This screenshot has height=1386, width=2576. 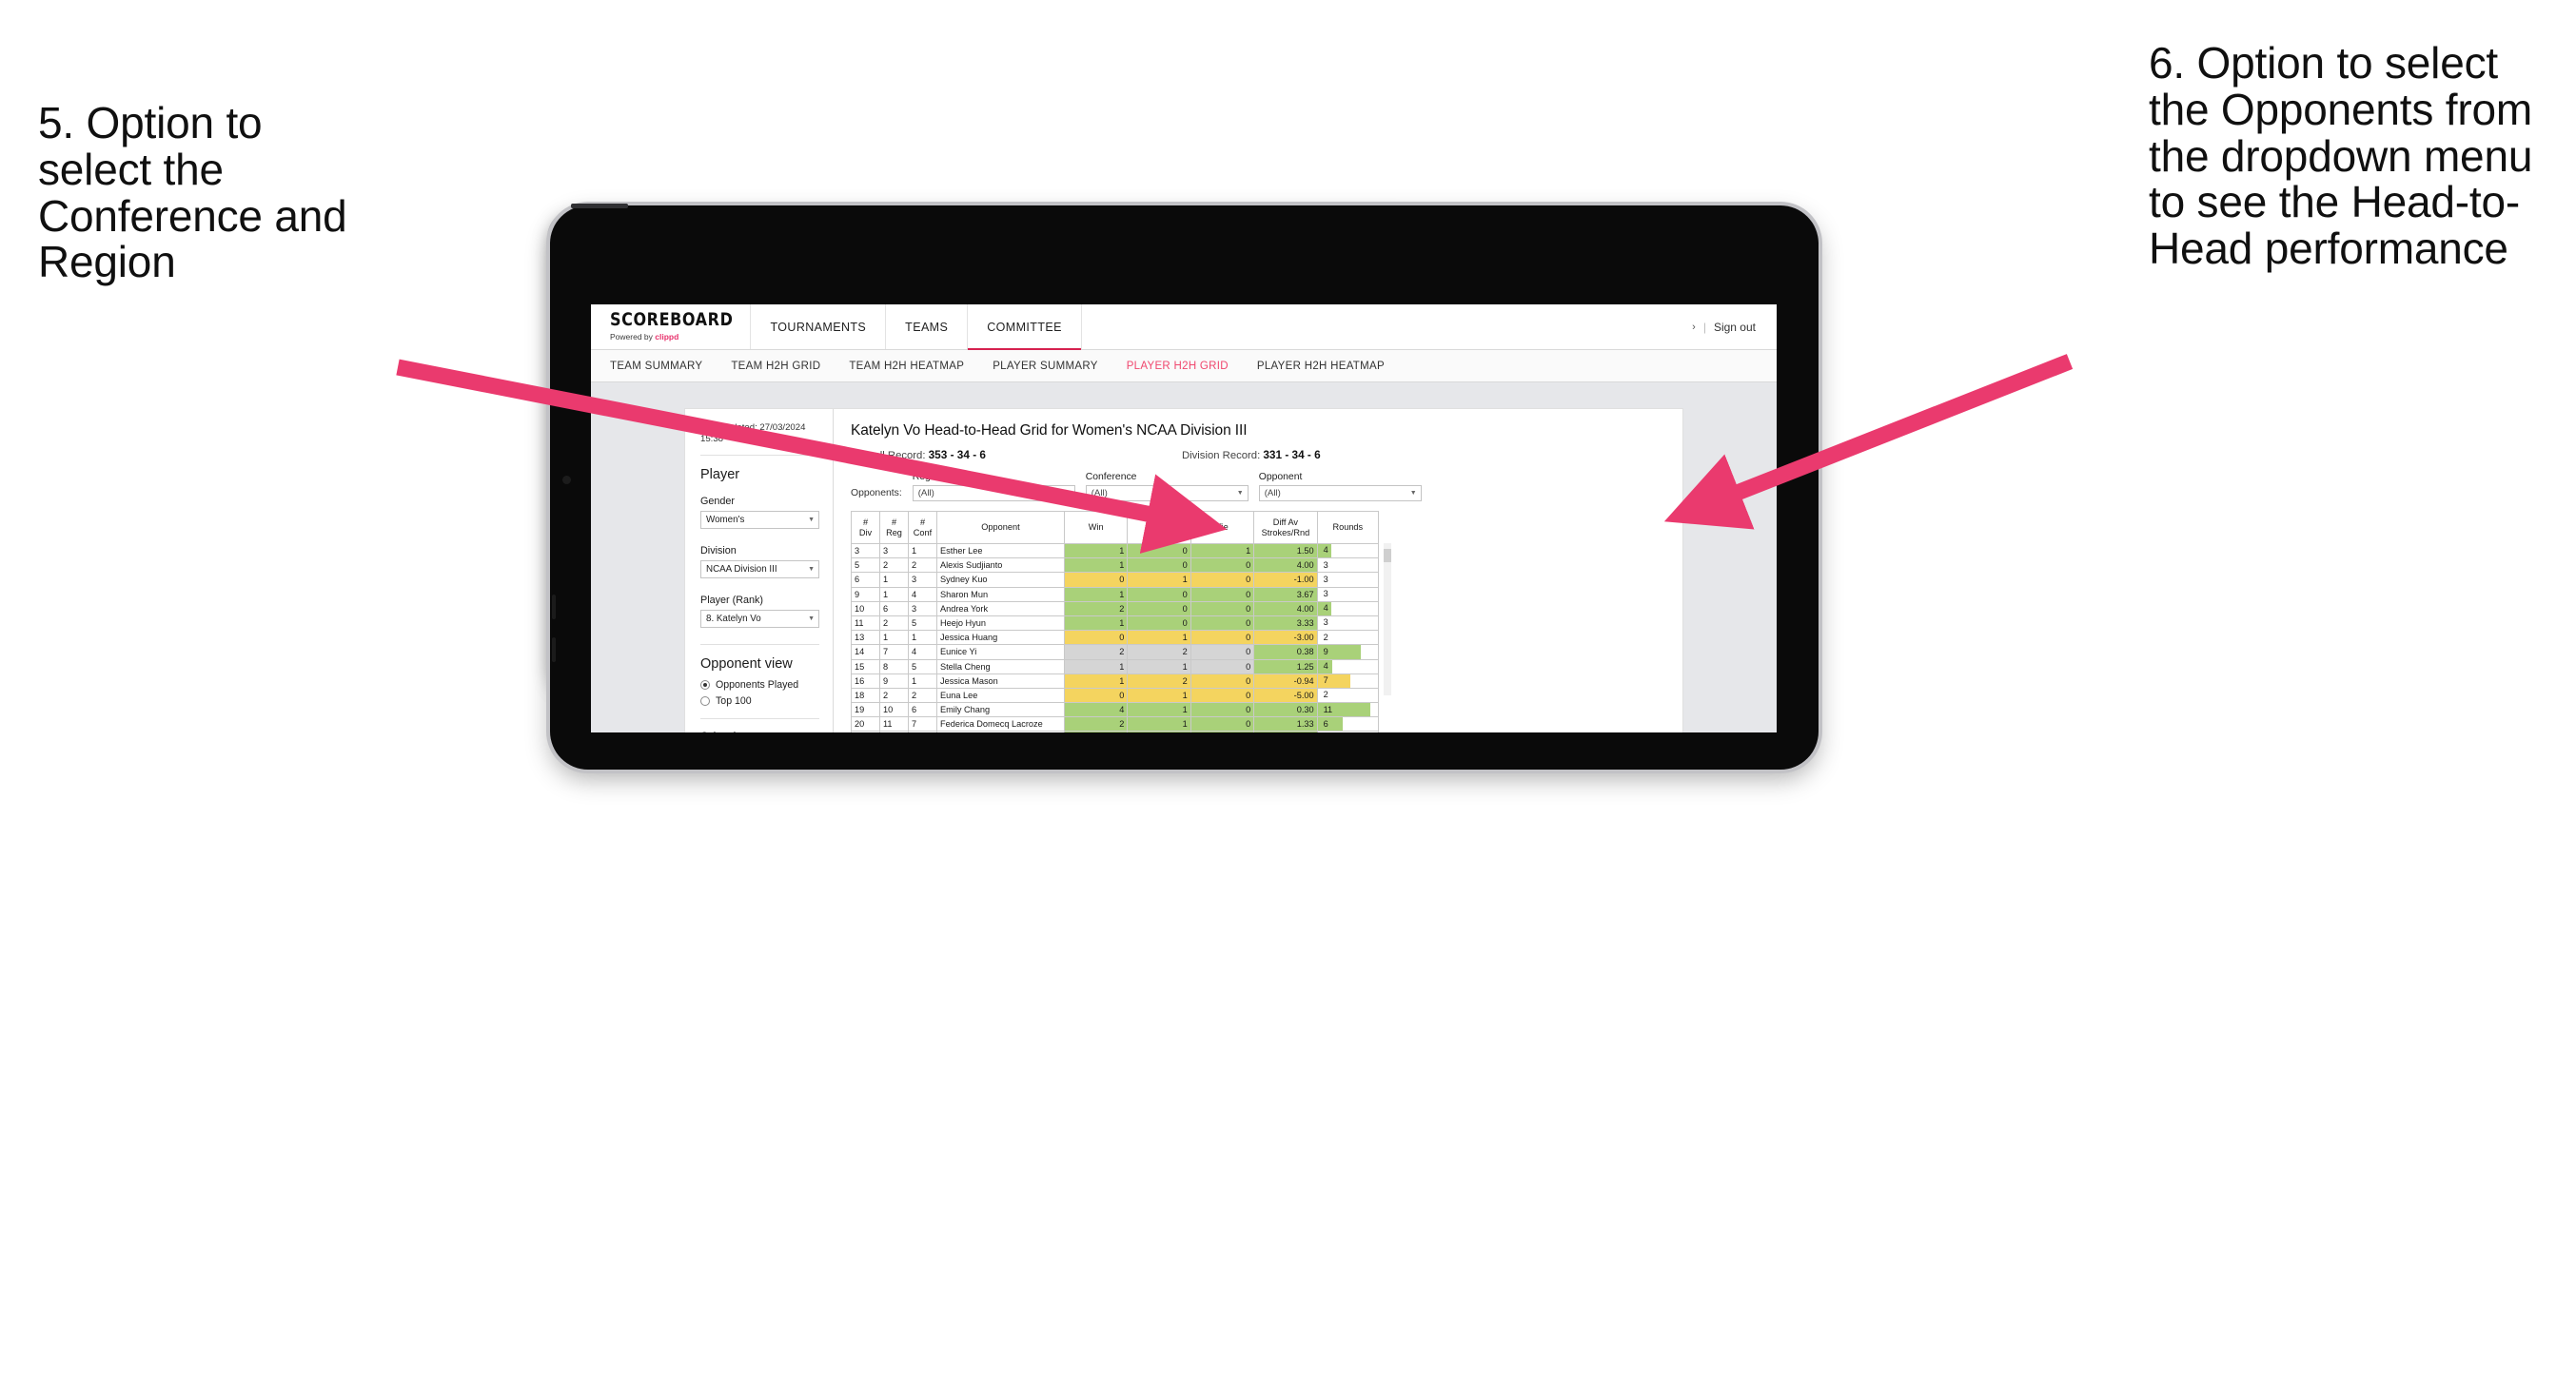 What do you see at coordinates (1178, 366) in the screenshot?
I see `subnav-item-player-h2h-grid: PLAYER H2H GRID` at bounding box center [1178, 366].